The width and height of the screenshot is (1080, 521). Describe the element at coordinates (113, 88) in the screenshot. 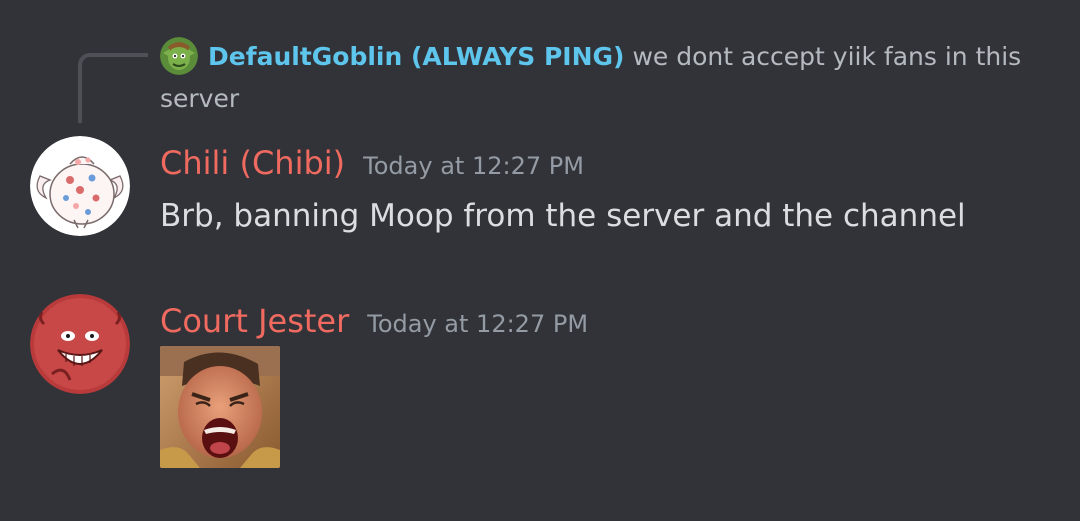

I see `reply-spine` at that location.